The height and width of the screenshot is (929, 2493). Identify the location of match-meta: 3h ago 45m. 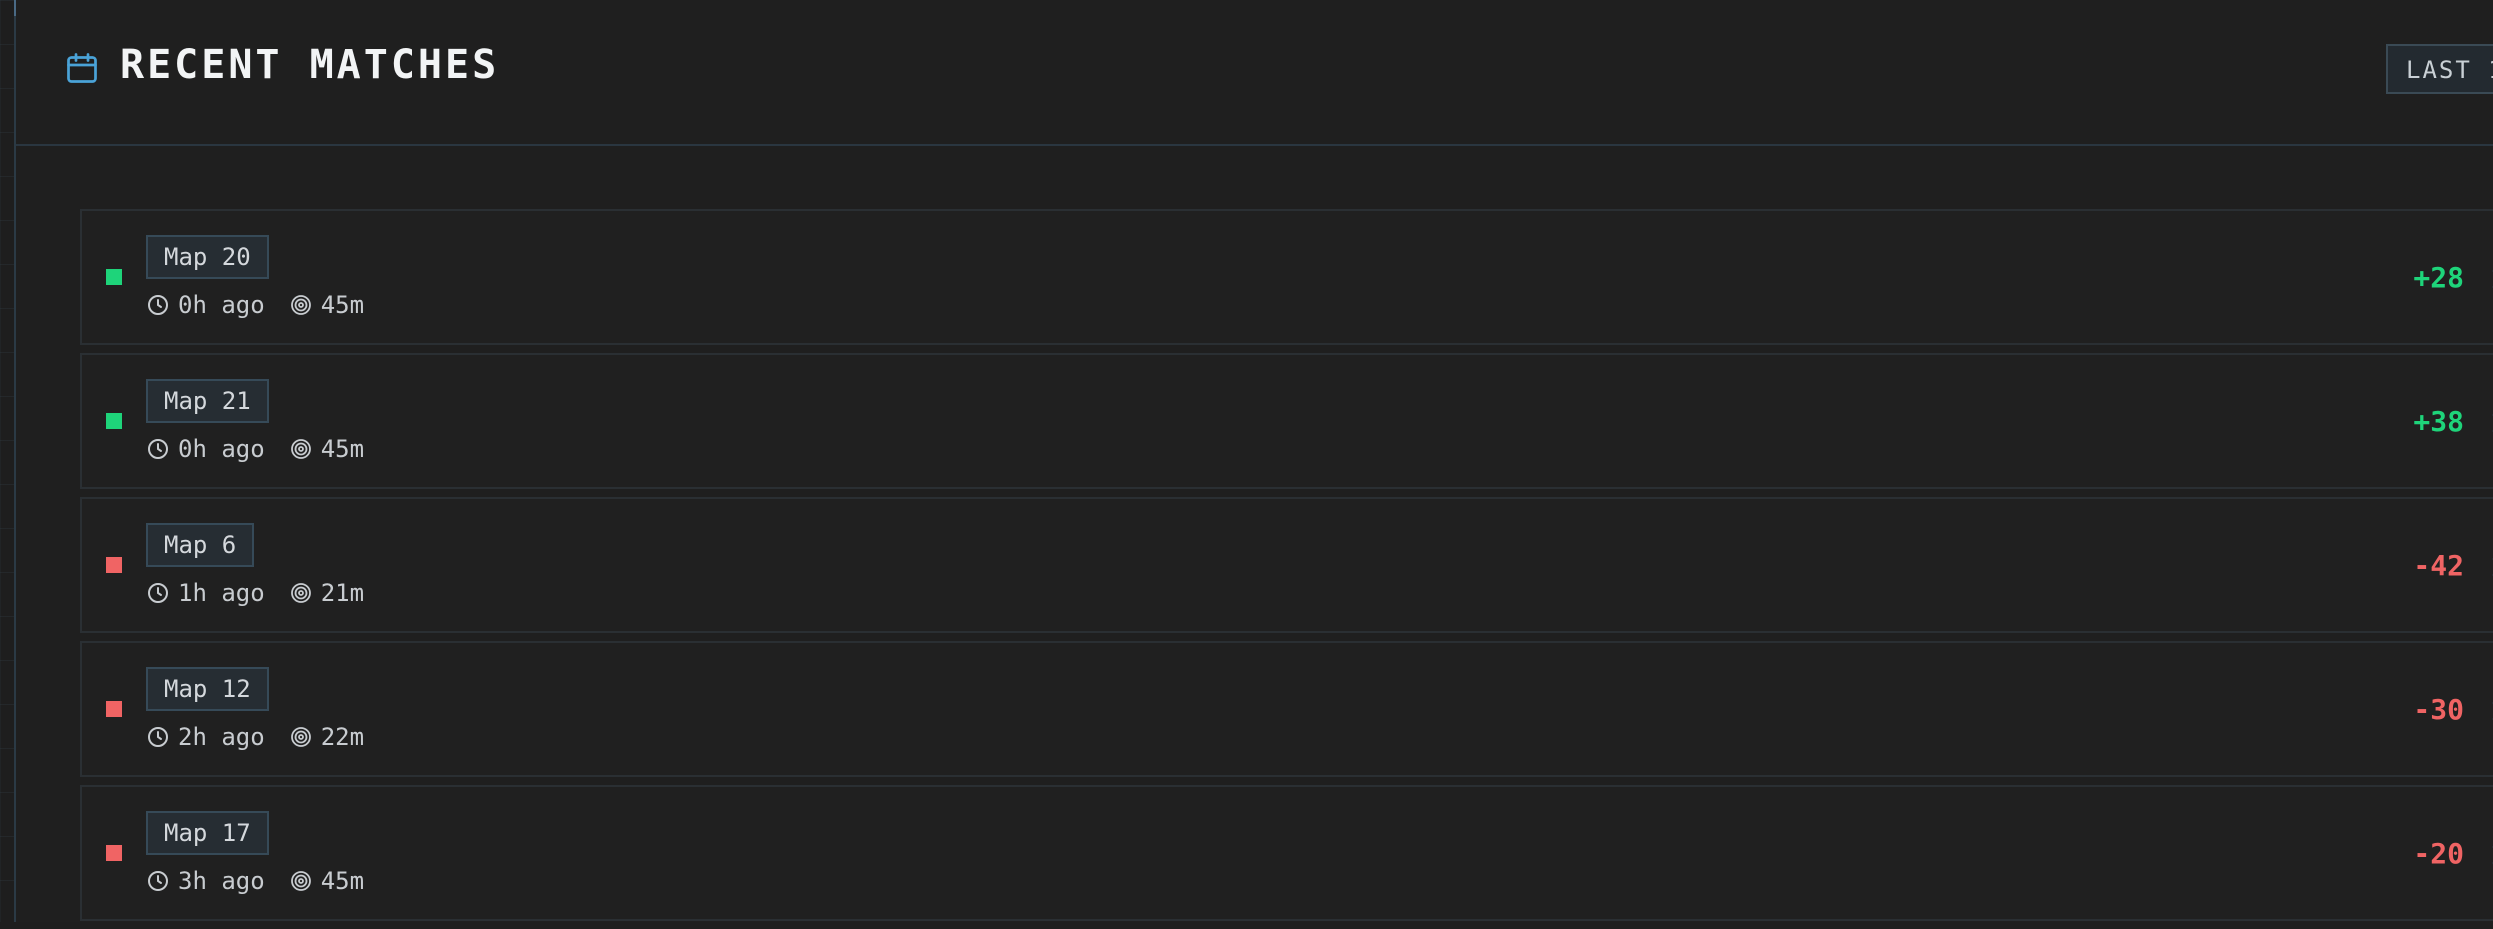
(255, 881).